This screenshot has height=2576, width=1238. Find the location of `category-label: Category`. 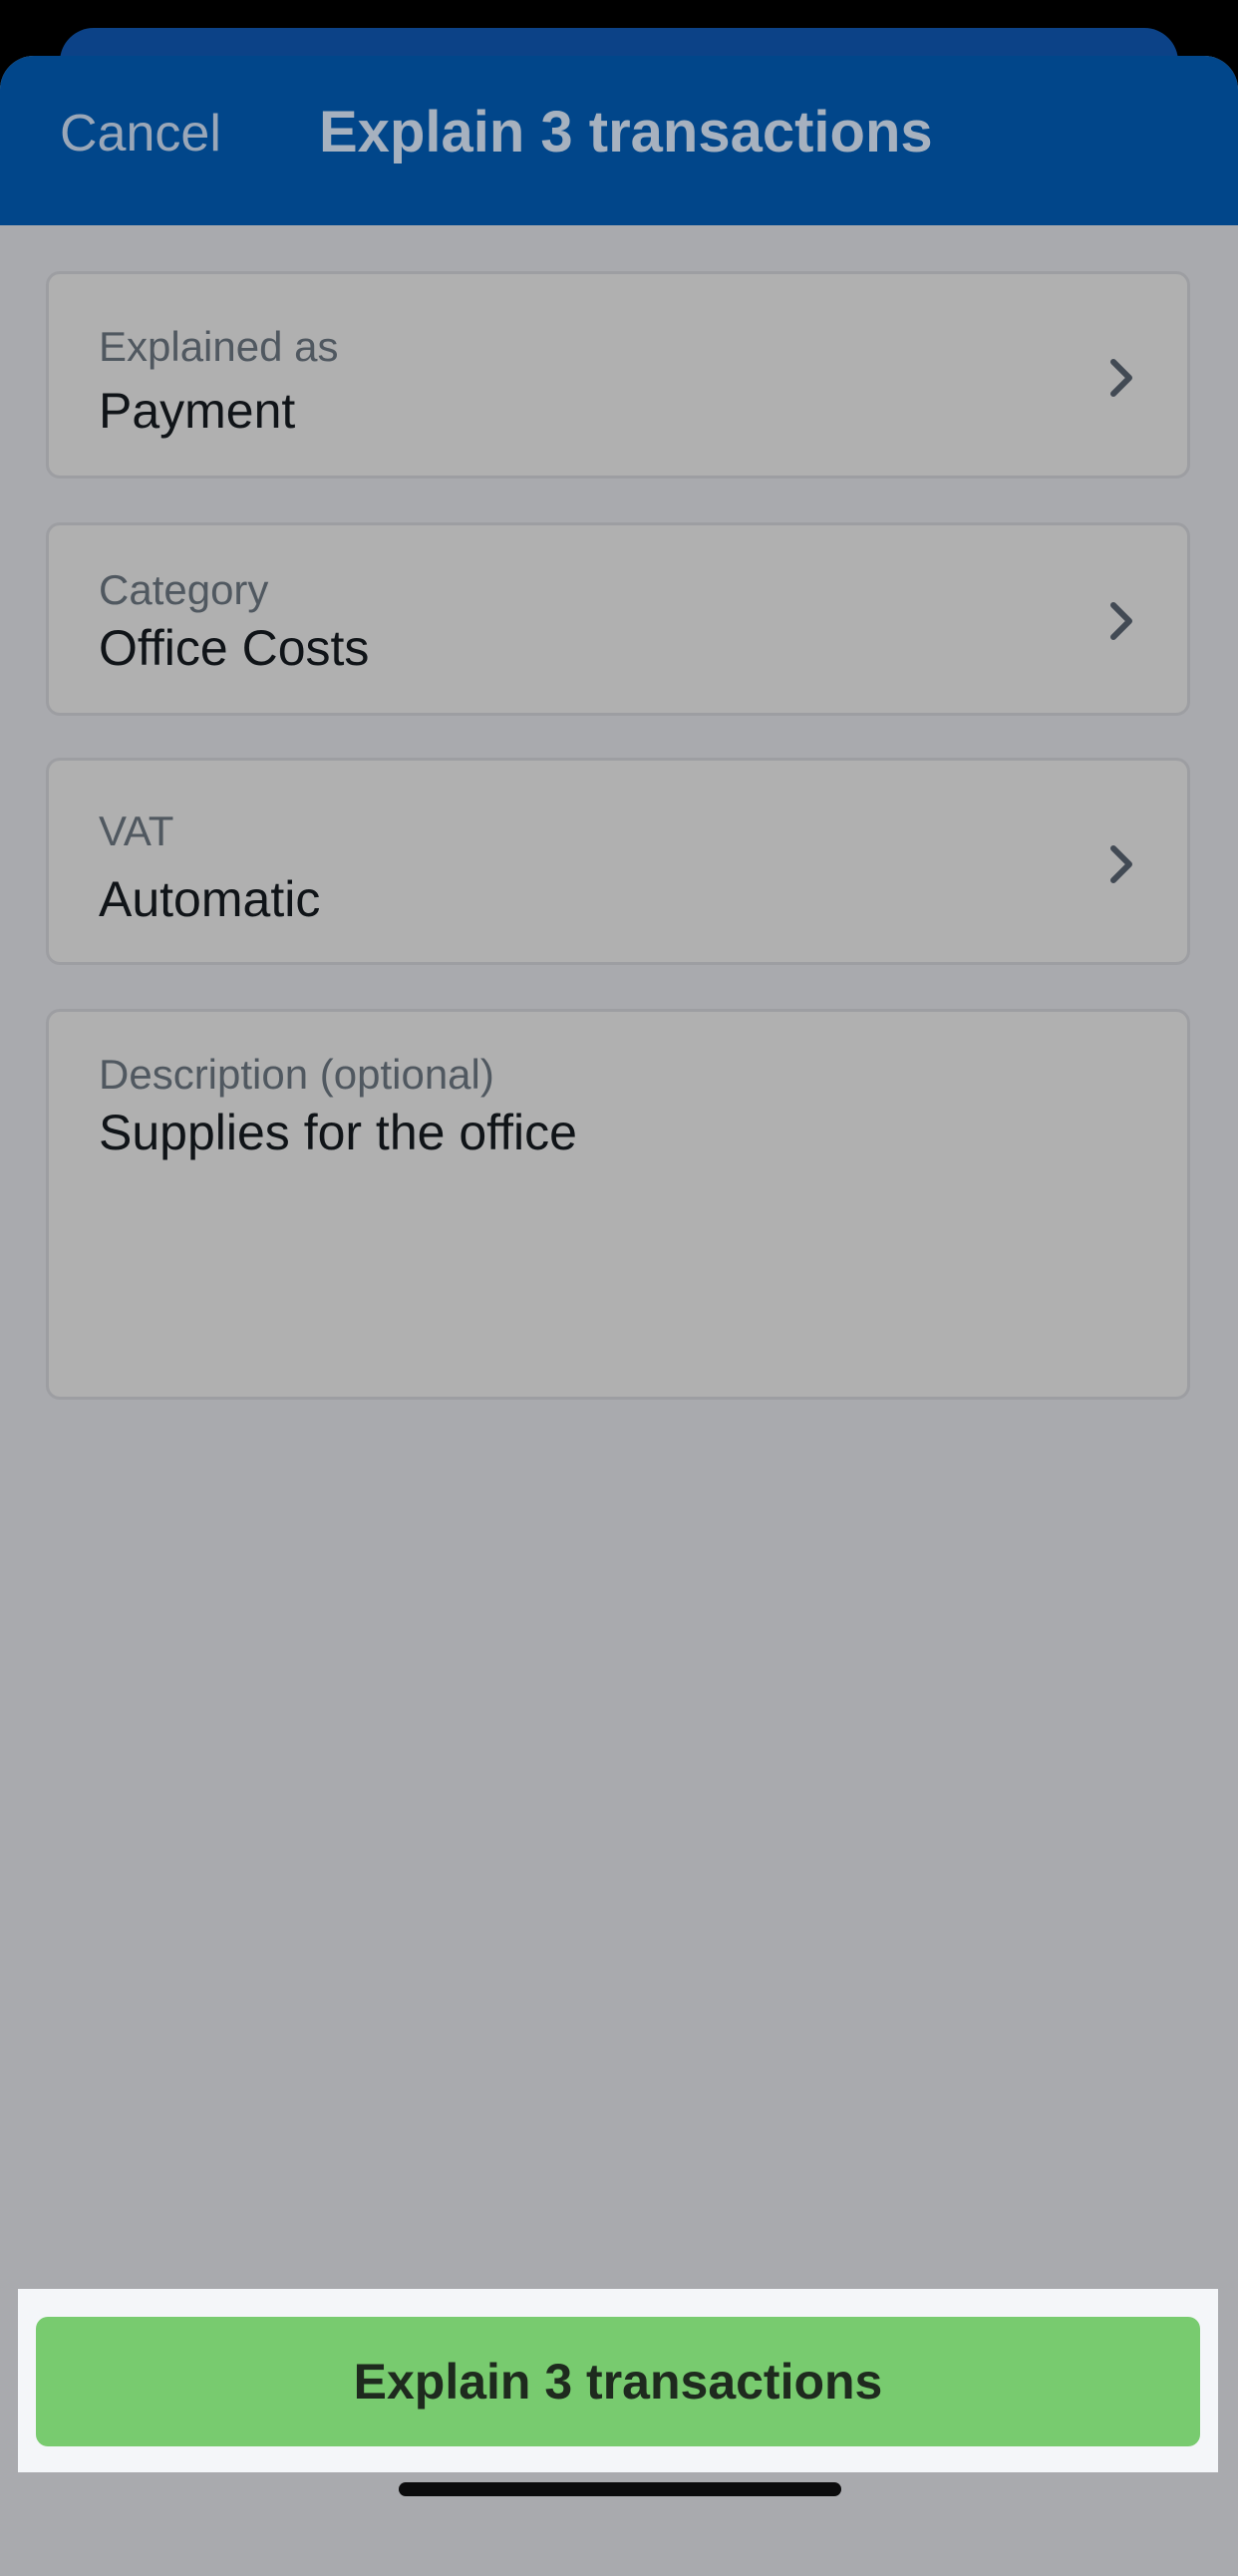

category-label: Category is located at coordinates (184, 589).